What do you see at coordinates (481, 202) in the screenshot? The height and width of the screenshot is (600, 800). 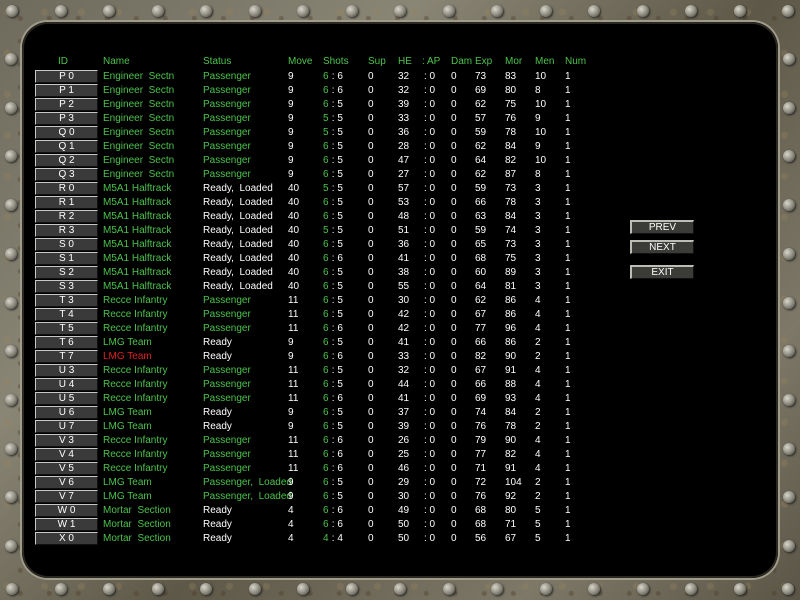 I see `exp-value: 66` at bounding box center [481, 202].